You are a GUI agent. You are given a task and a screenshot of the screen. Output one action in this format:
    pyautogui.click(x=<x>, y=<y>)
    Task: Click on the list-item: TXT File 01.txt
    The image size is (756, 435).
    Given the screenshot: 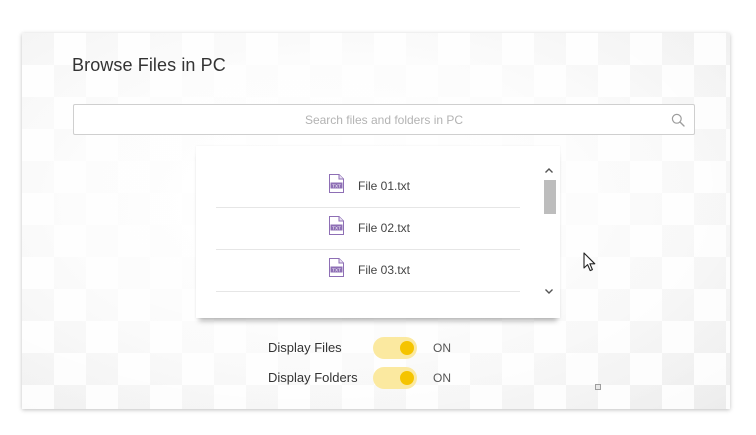 What is the action you would take?
    pyautogui.click(x=368, y=187)
    